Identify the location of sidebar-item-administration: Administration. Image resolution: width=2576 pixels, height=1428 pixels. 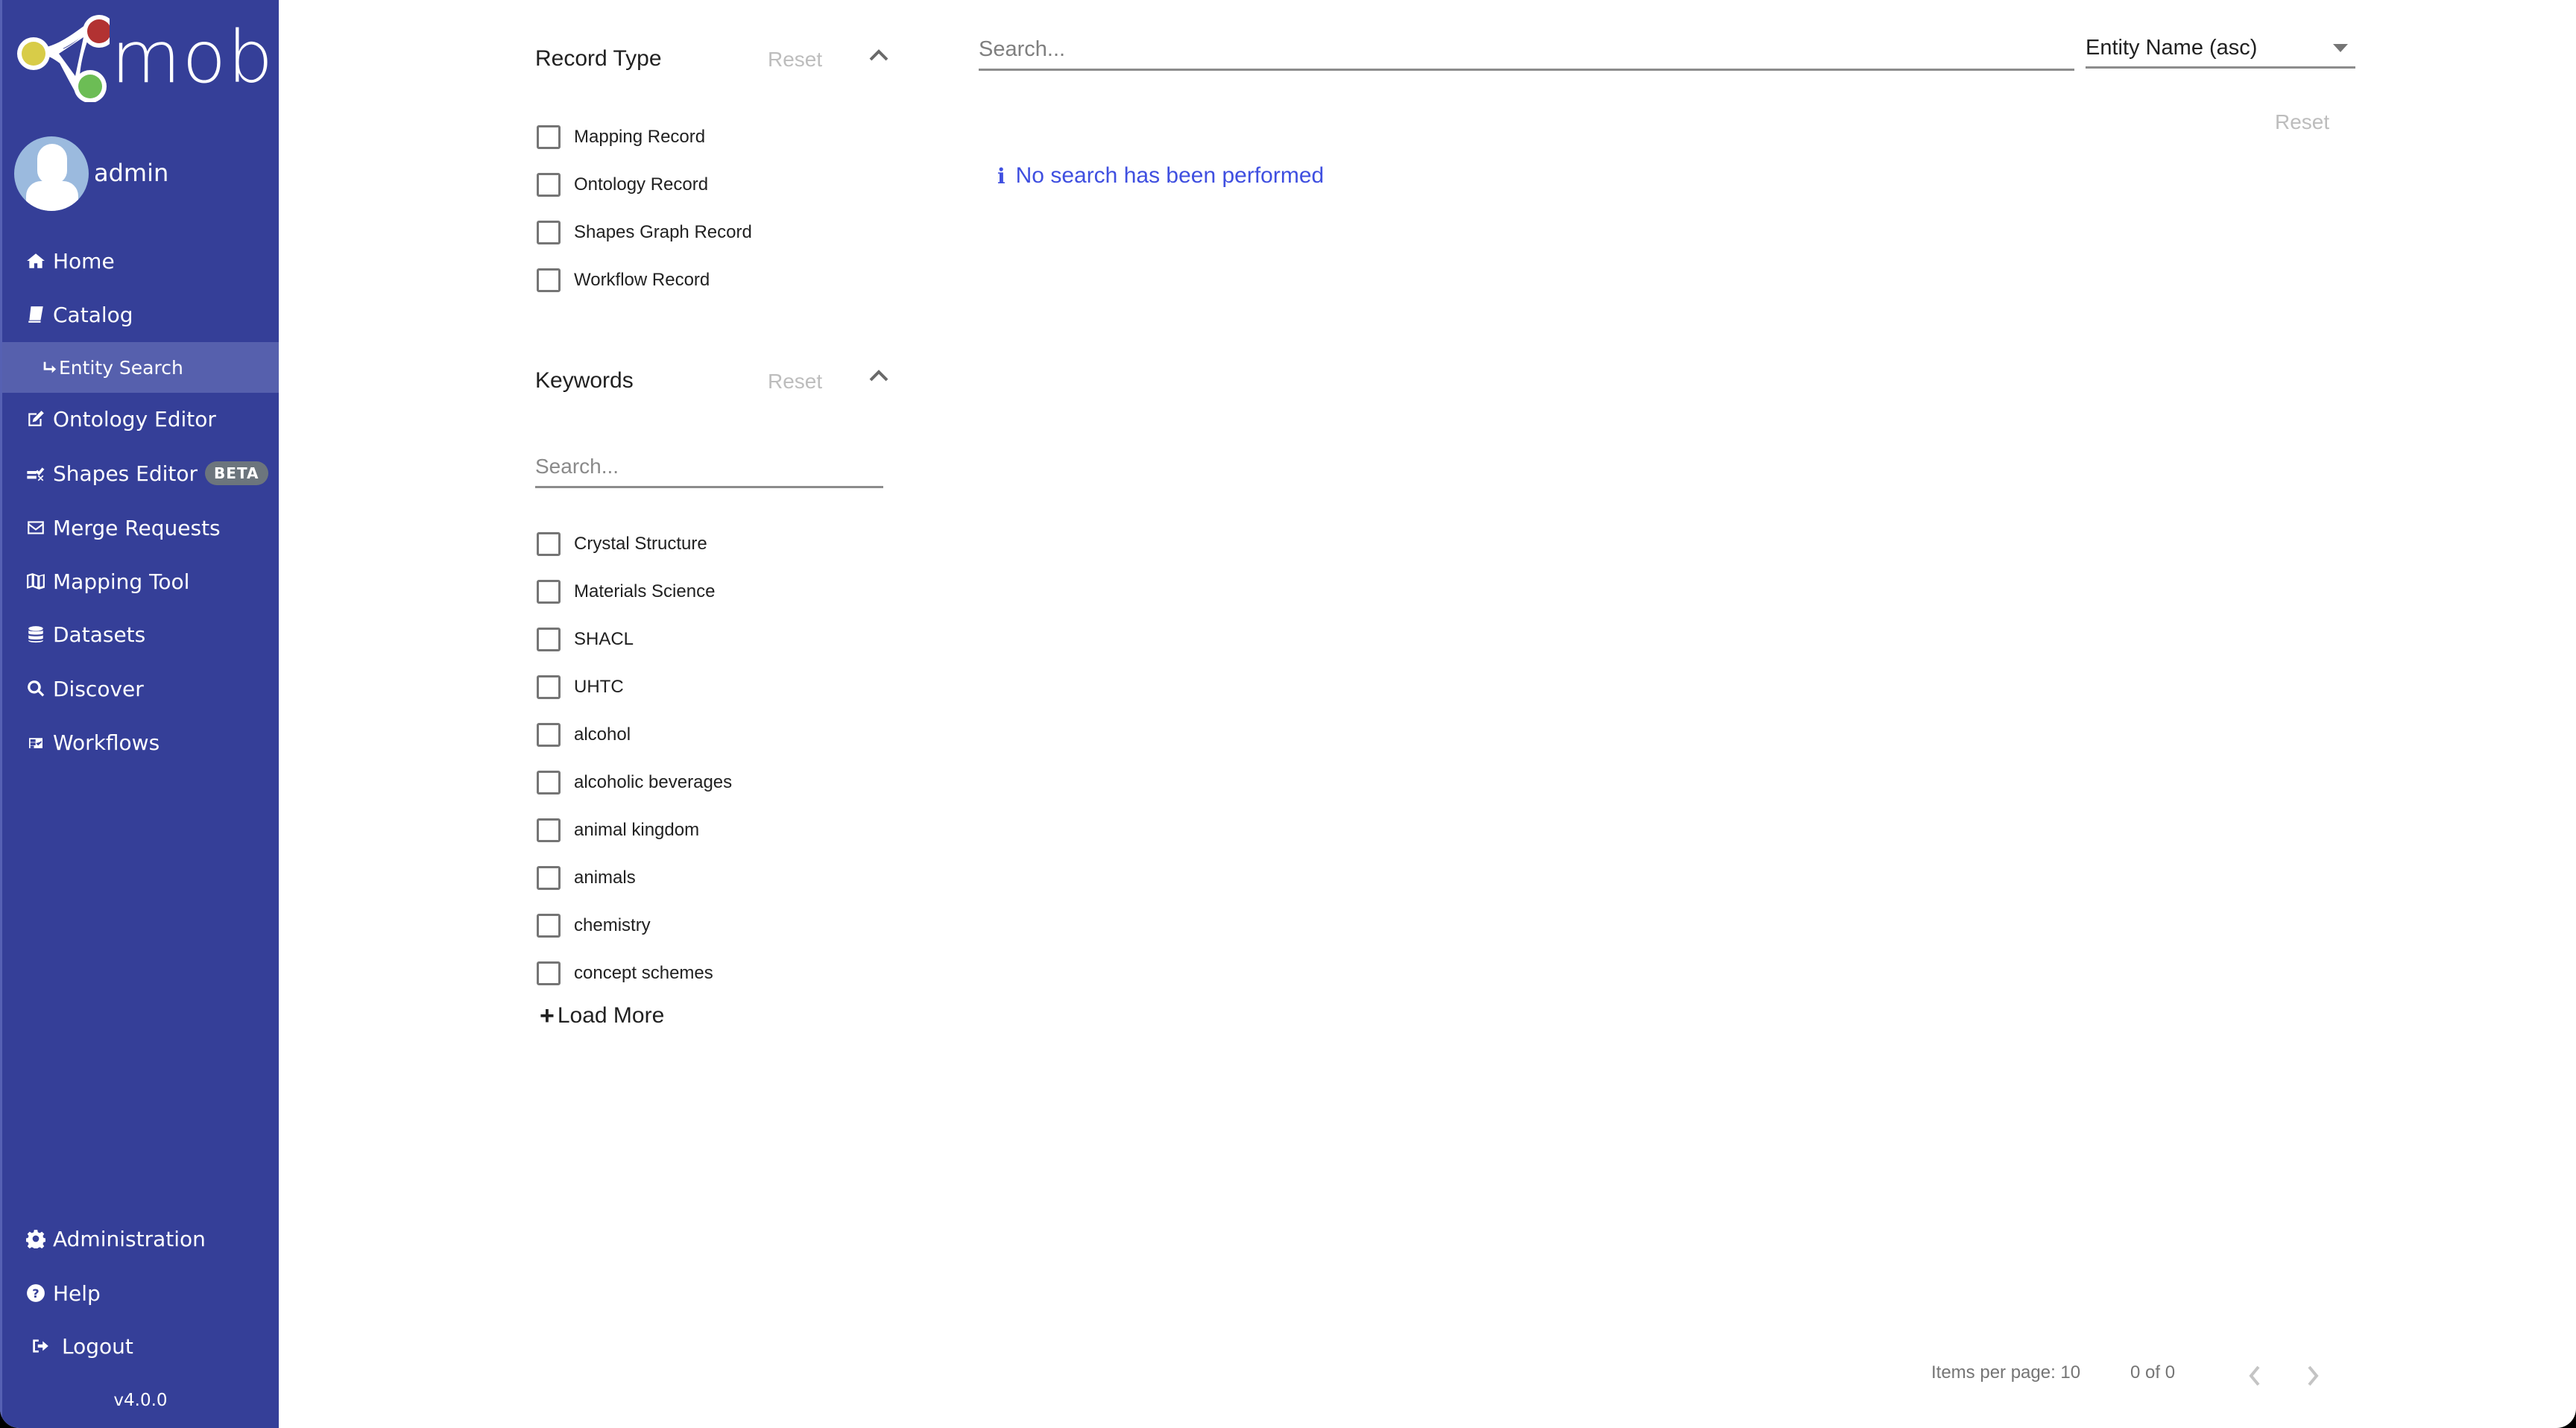
(140, 1238).